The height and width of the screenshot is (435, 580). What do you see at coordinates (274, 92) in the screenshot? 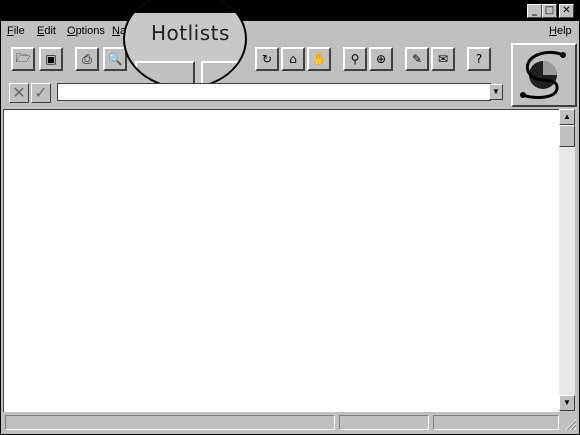
I see `url-input` at bounding box center [274, 92].